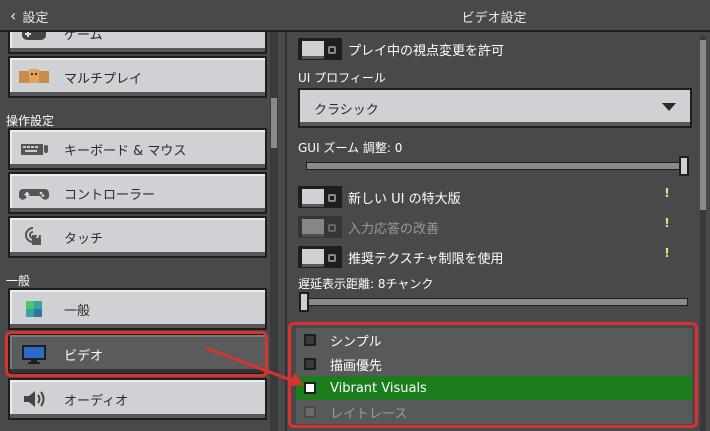 This screenshot has width=710, height=431. Describe the element at coordinates (13, 15) in the screenshot. I see `chevron-left-icon: ‹` at that location.